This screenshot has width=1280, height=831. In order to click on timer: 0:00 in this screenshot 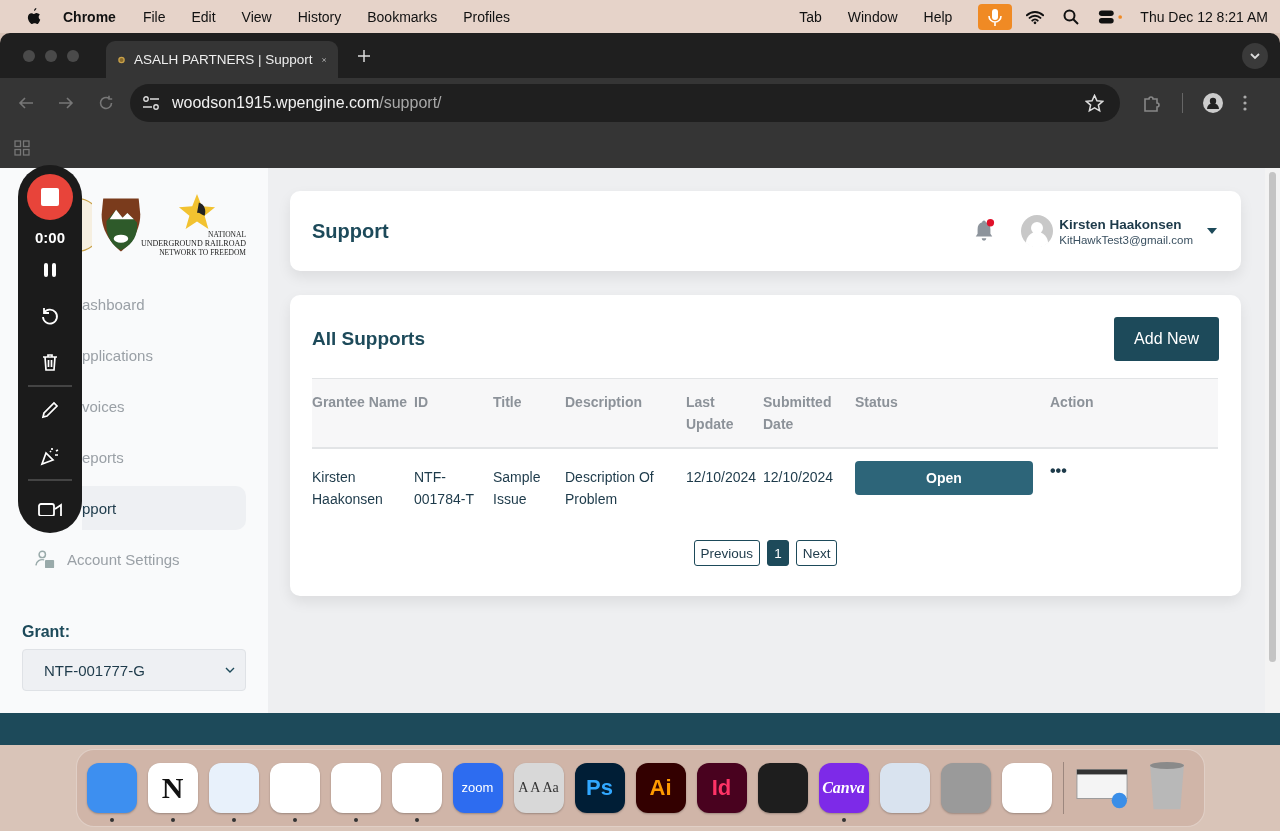, I will do `click(50, 237)`.